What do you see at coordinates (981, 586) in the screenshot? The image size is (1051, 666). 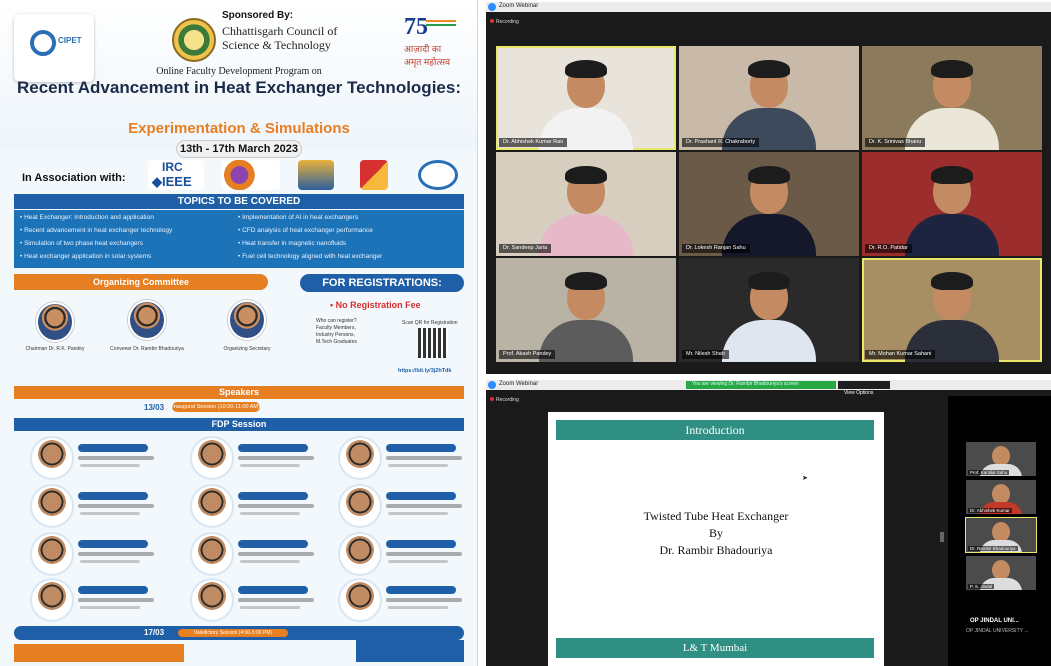 I see `thumb-name: P. S. Jindal` at bounding box center [981, 586].